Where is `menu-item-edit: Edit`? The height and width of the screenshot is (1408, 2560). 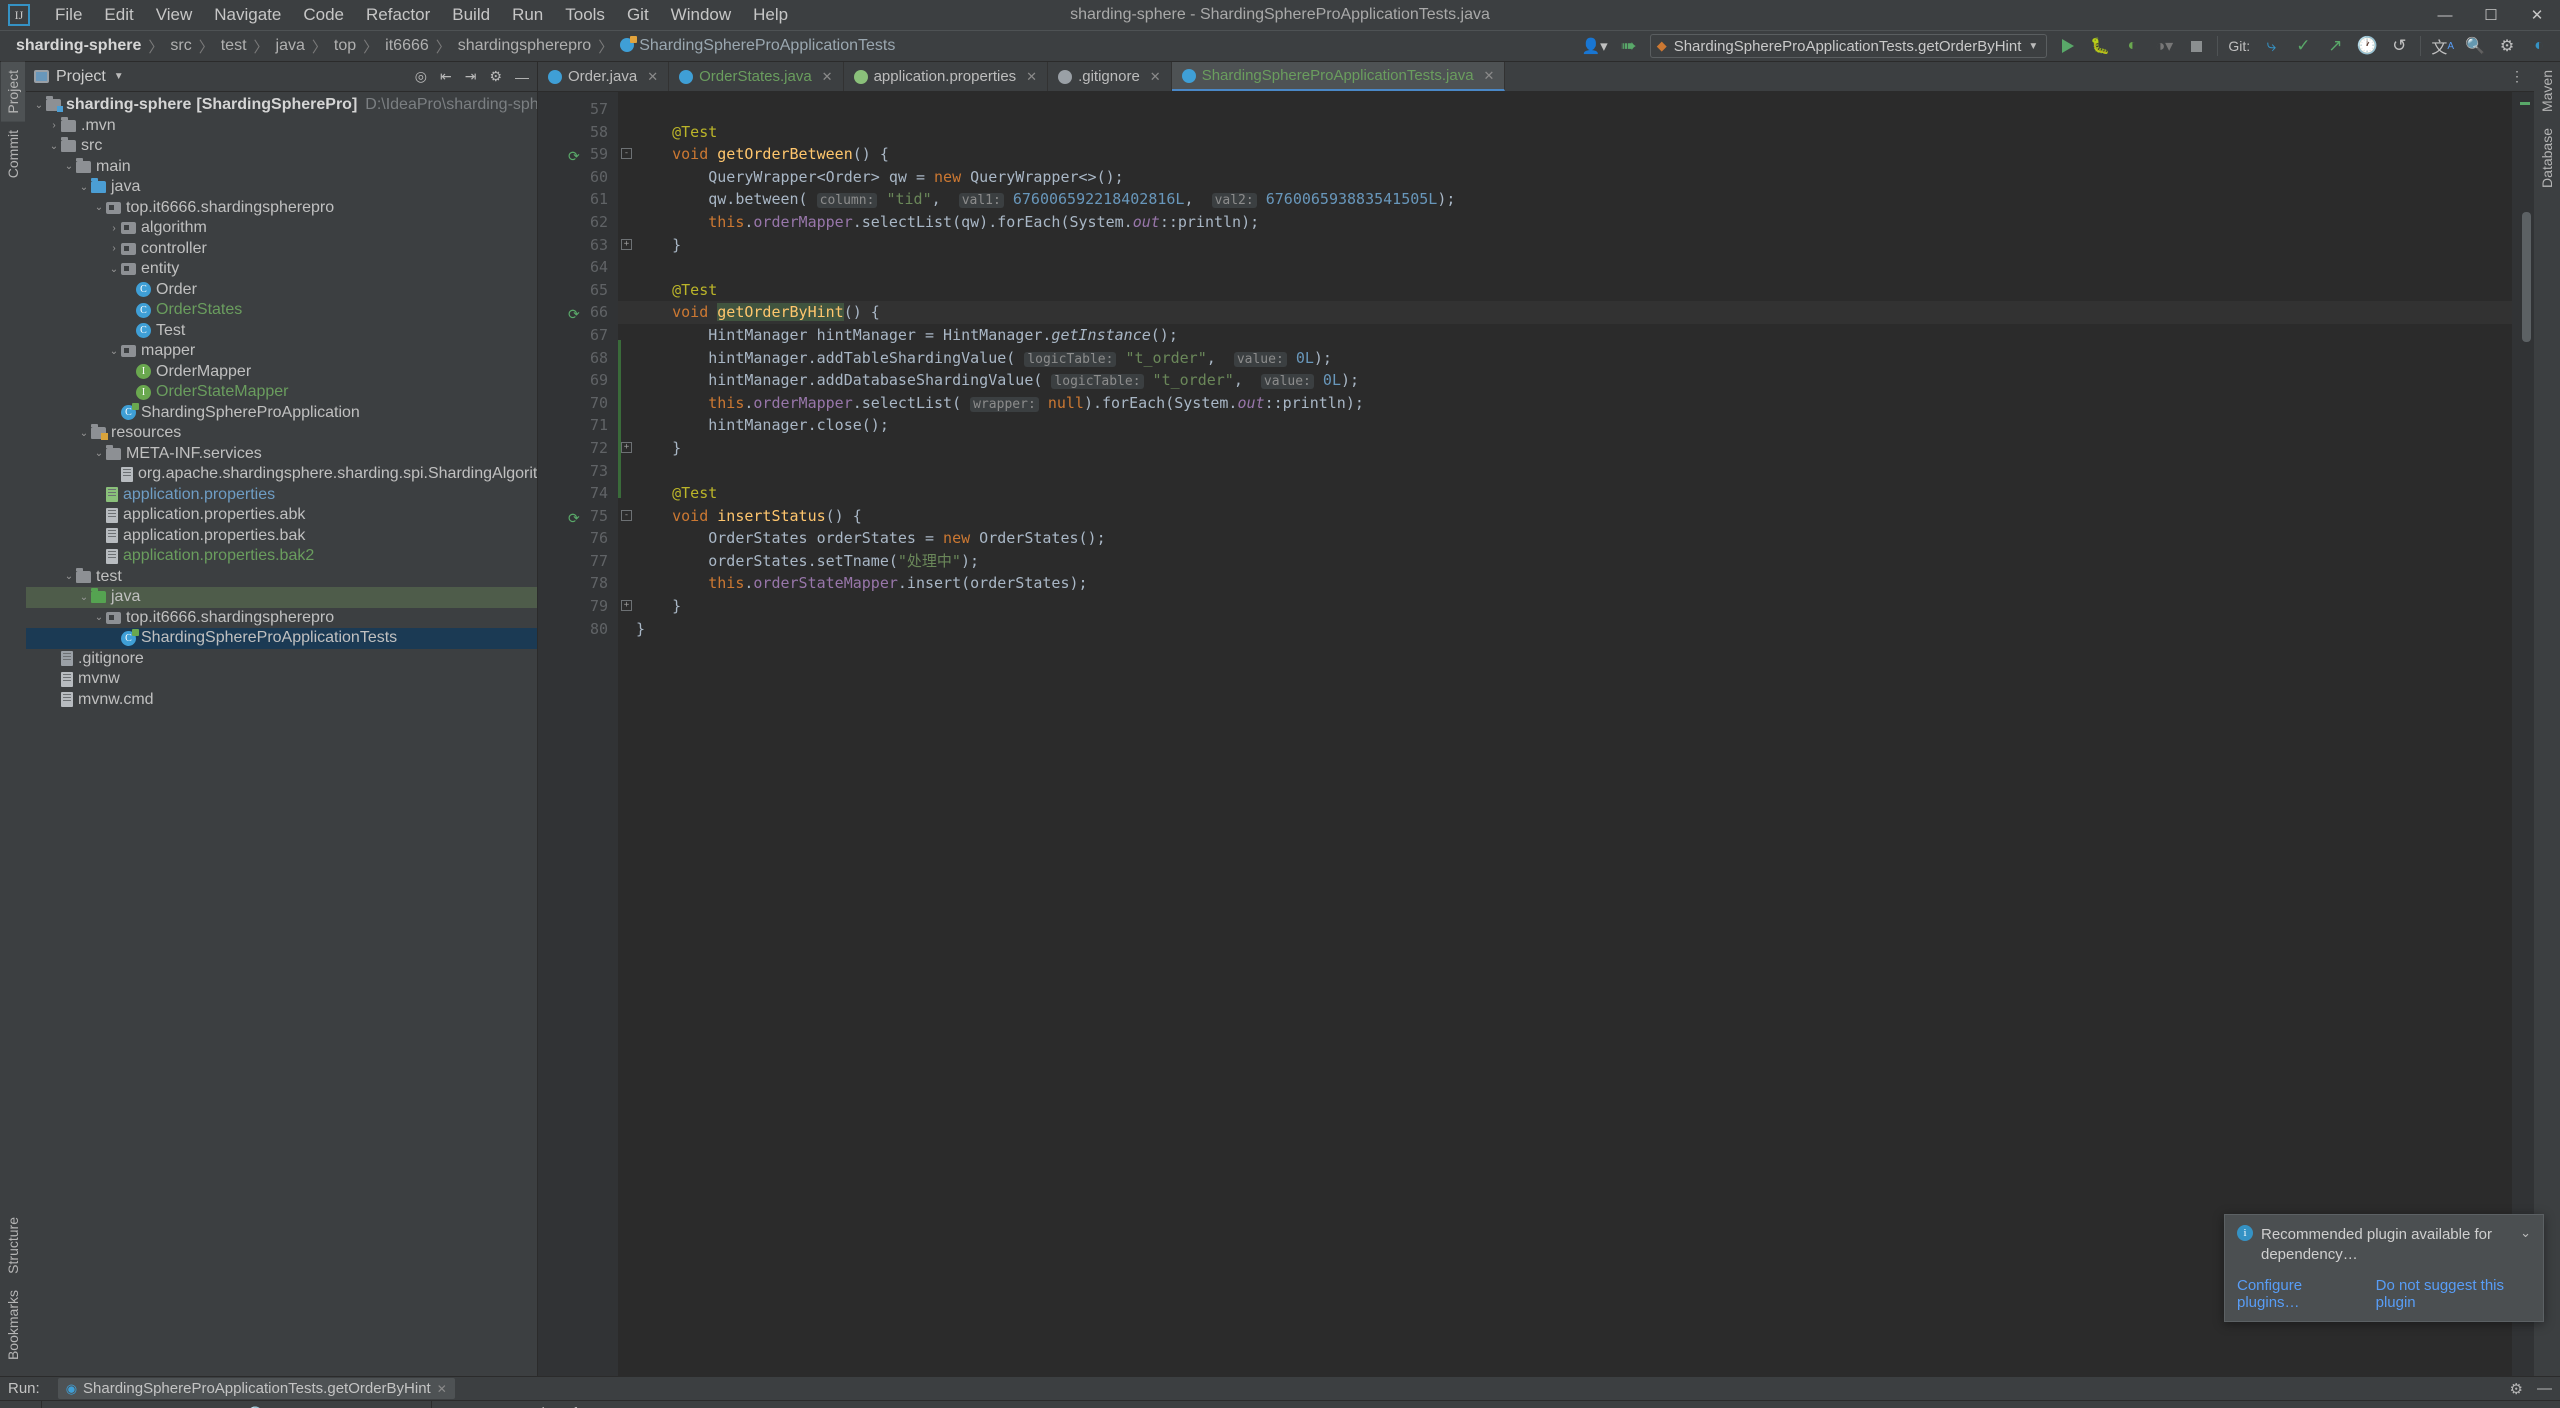
menu-item-edit: Edit is located at coordinates (118, 15).